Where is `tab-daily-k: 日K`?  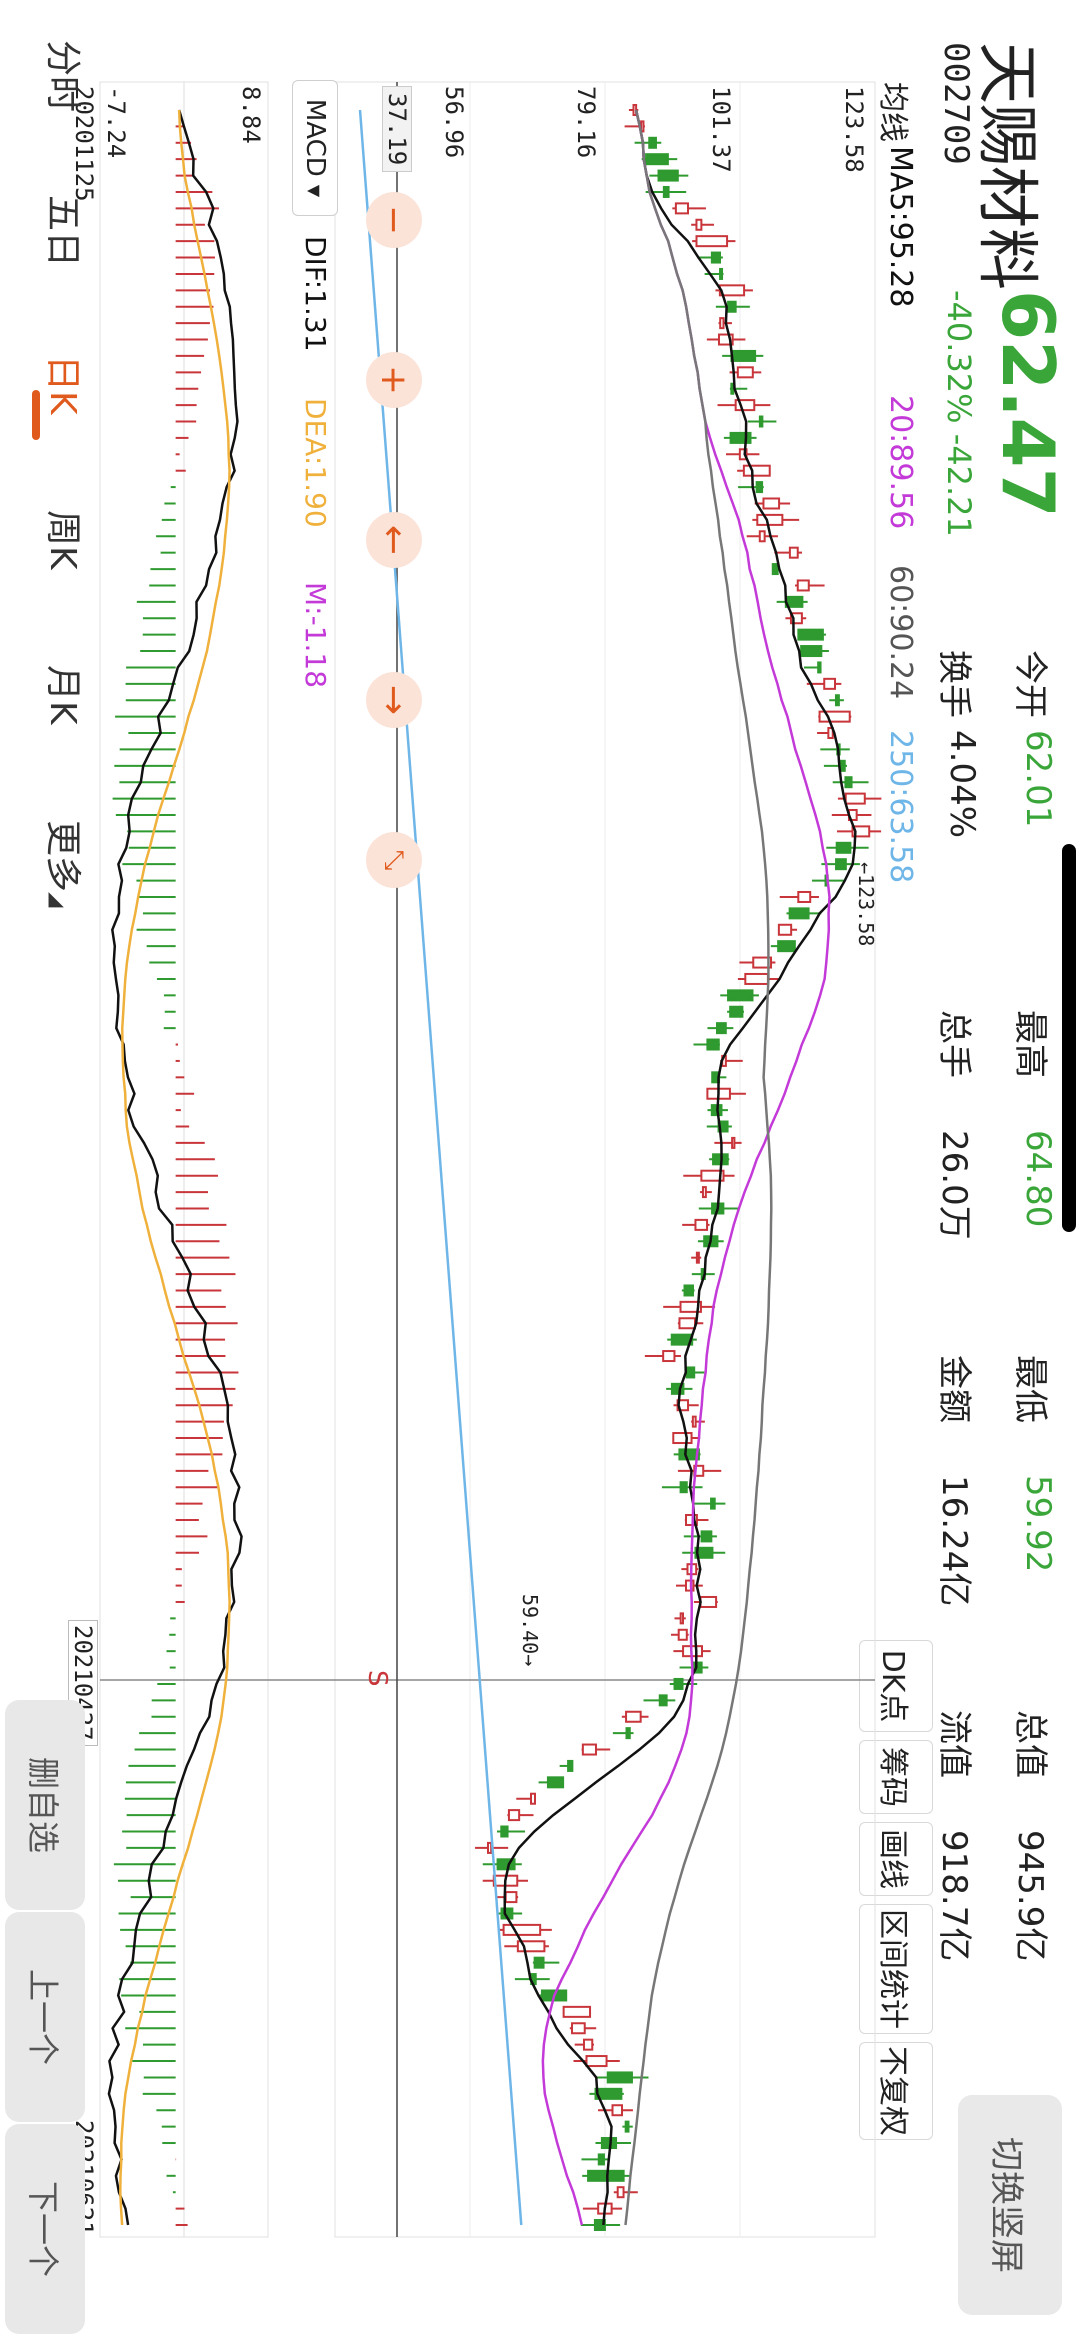
tab-daily-k: 日K is located at coordinates (66, 385).